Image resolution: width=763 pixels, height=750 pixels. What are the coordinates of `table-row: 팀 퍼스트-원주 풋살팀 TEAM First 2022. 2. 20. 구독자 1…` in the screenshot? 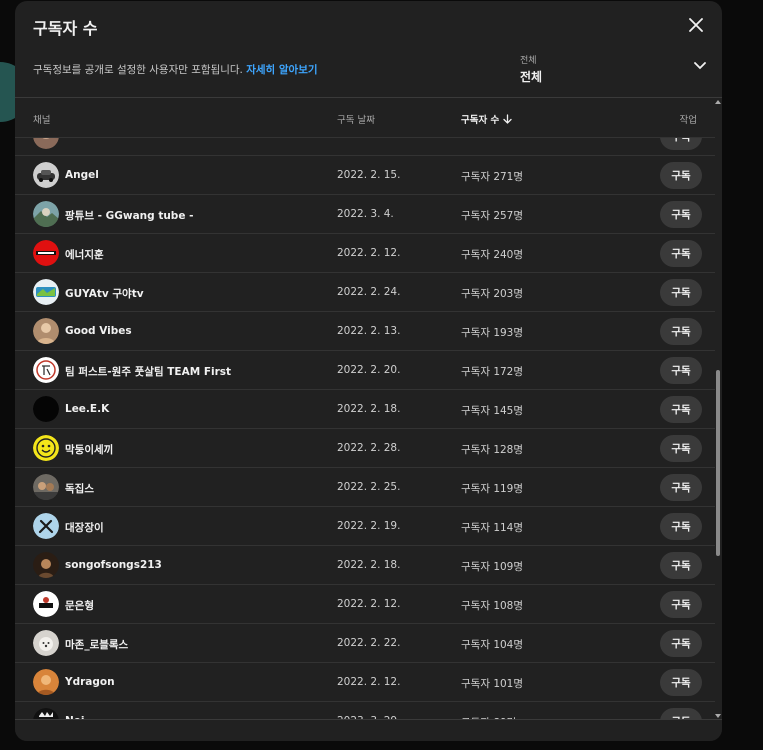 It's located at (365, 370).